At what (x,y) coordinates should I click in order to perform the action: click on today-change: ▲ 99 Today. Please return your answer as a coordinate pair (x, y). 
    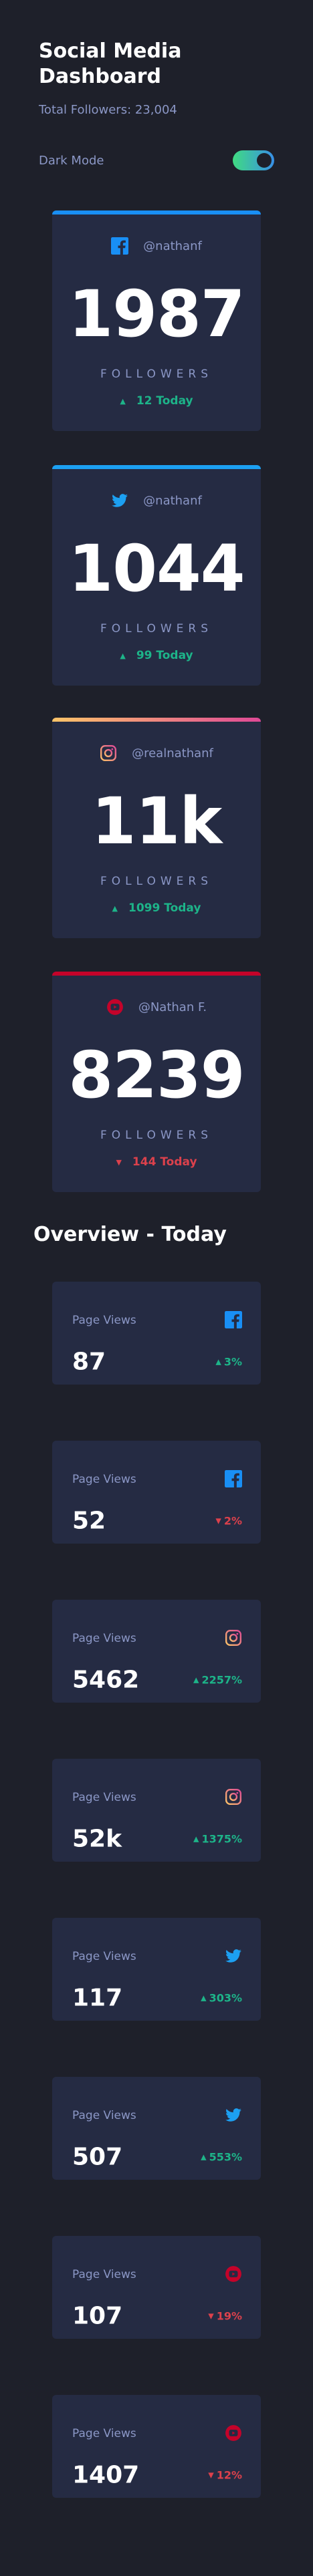
    Looking at the image, I should click on (156, 655).